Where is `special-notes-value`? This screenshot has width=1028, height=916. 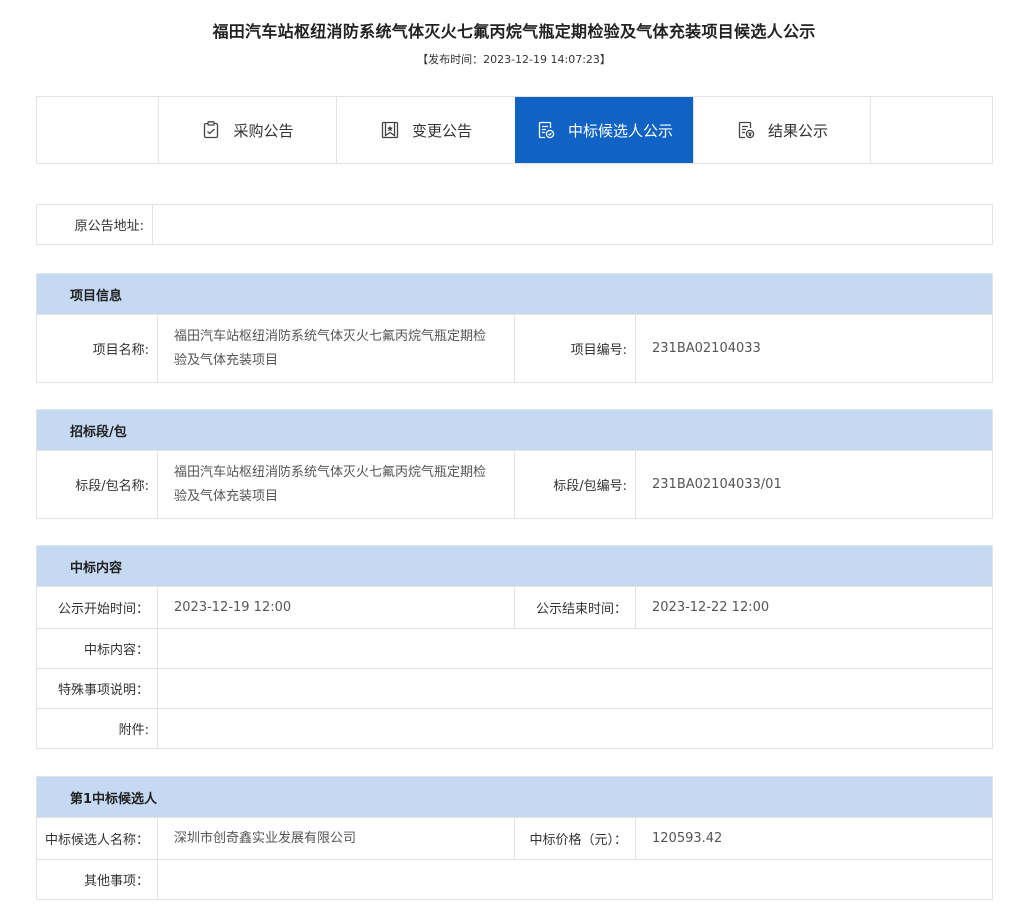 special-notes-value is located at coordinates (575, 688).